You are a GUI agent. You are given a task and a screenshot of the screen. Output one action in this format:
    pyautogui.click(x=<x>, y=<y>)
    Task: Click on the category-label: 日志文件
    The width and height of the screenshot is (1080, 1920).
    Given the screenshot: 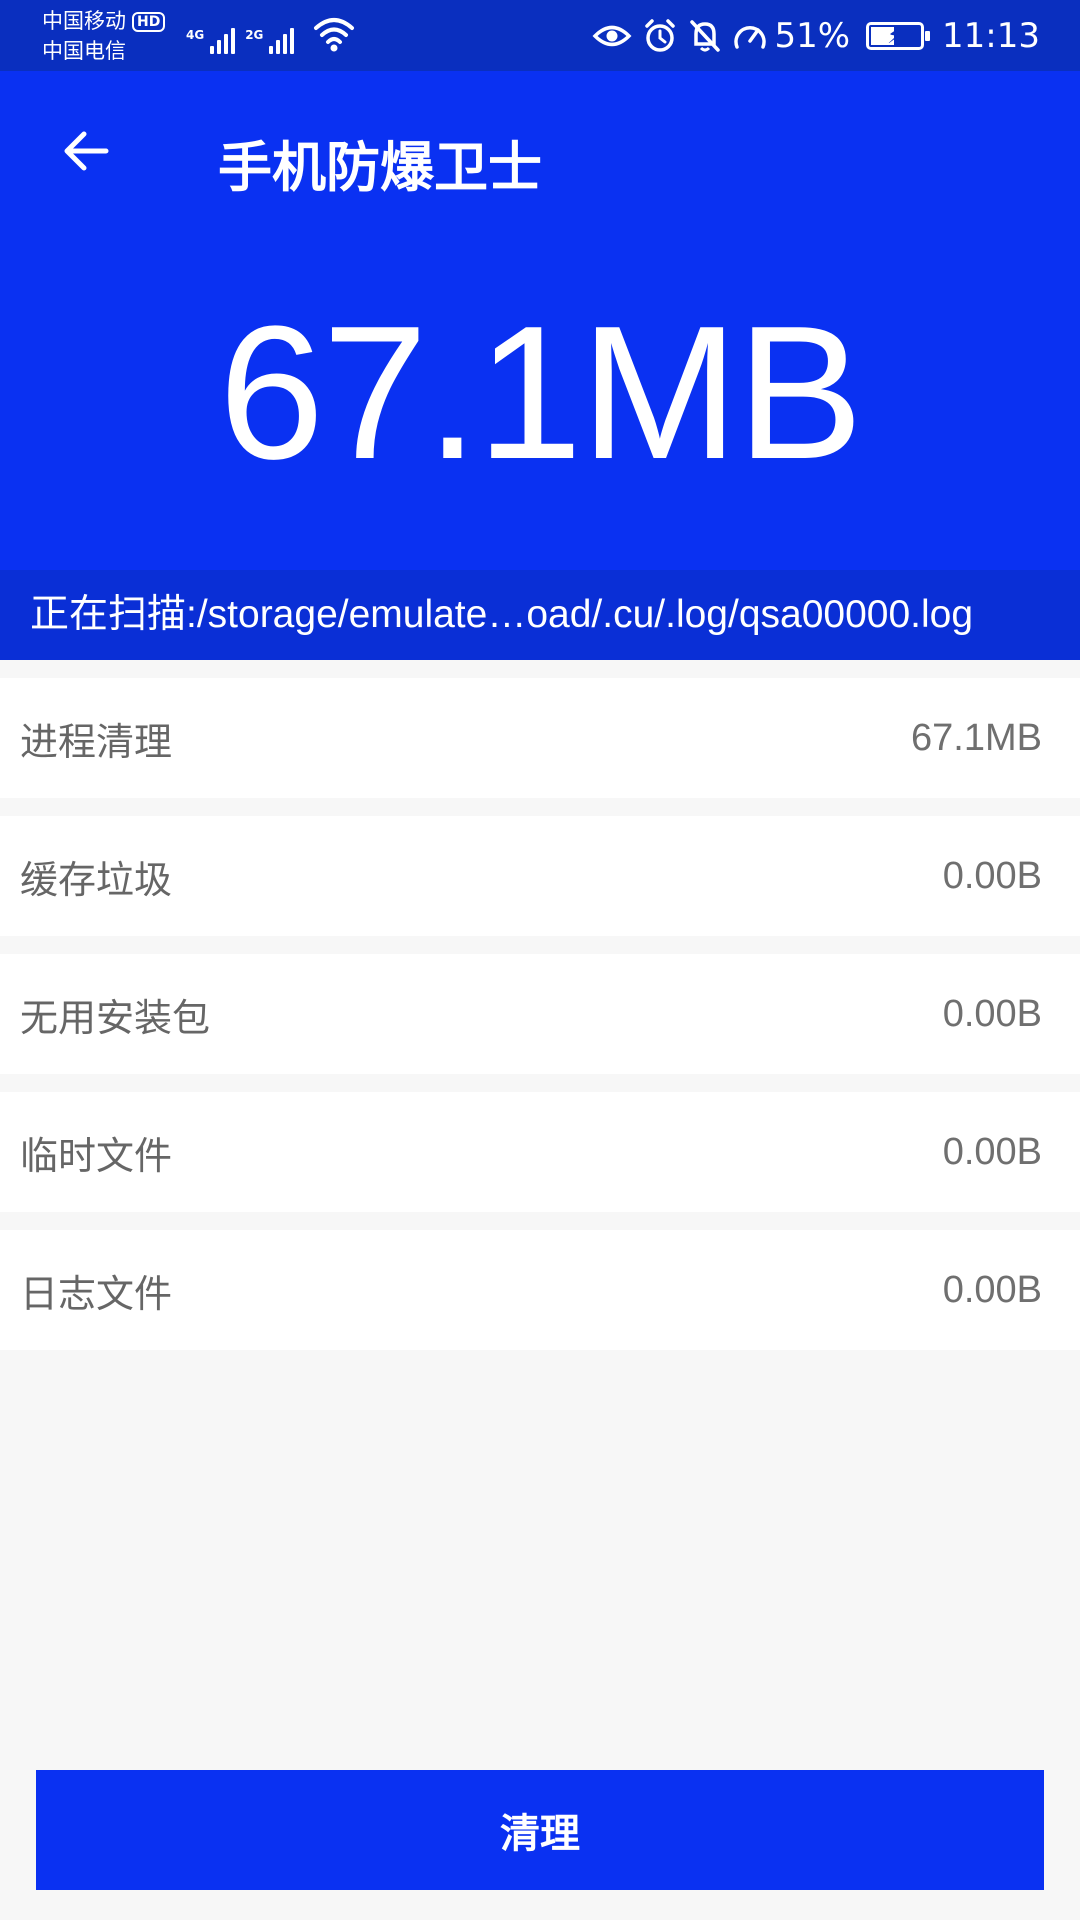 What is the action you would take?
    pyautogui.click(x=96, y=1293)
    